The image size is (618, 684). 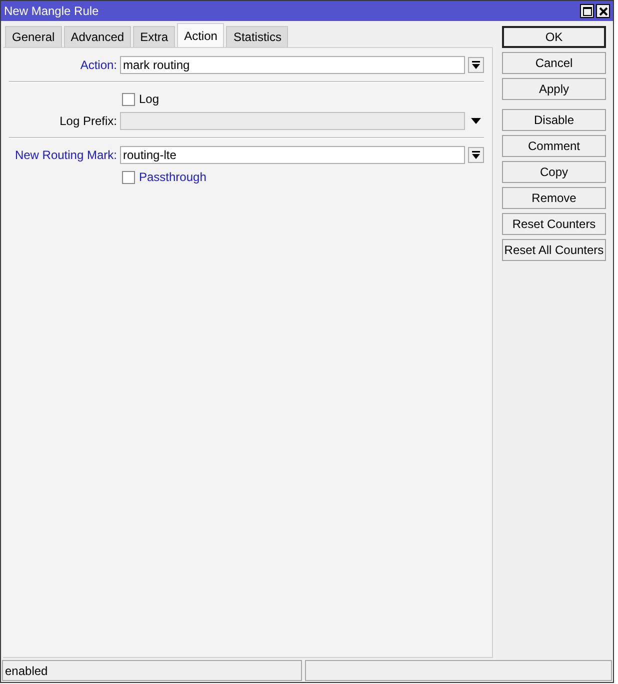 What do you see at coordinates (200, 35) in the screenshot?
I see `tab: Action` at bounding box center [200, 35].